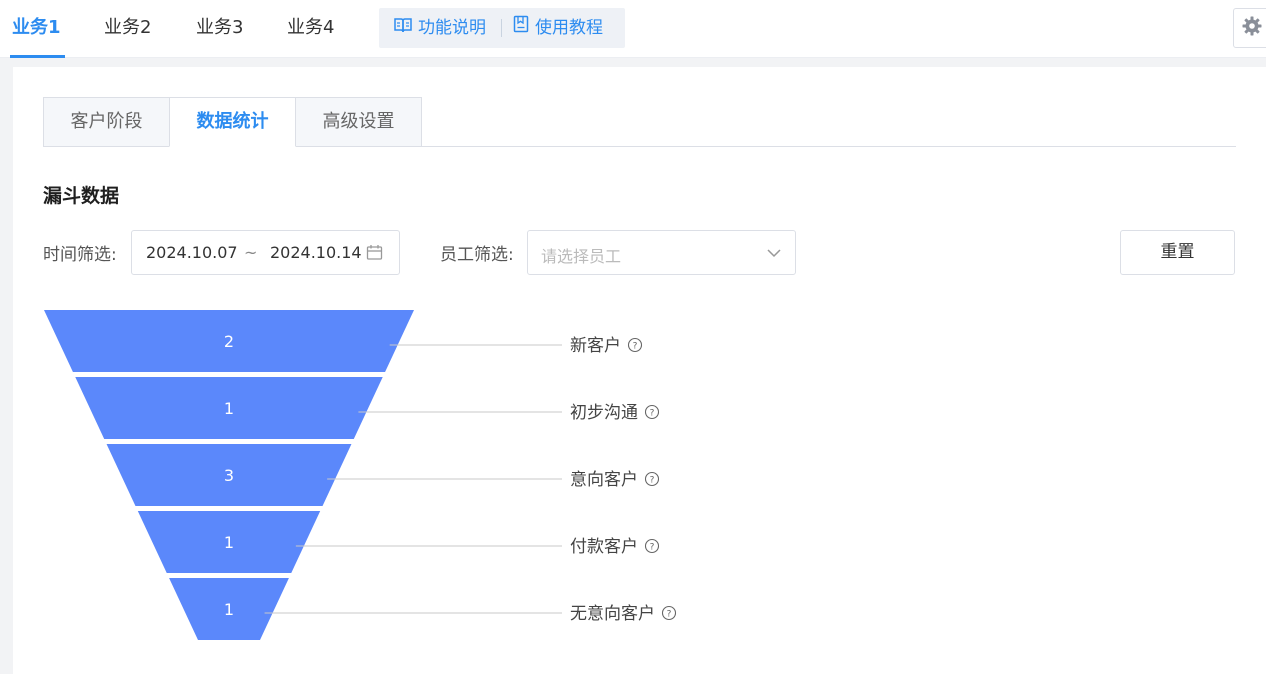  I want to click on tab-advanced-settings: 高级设置, so click(358, 122).